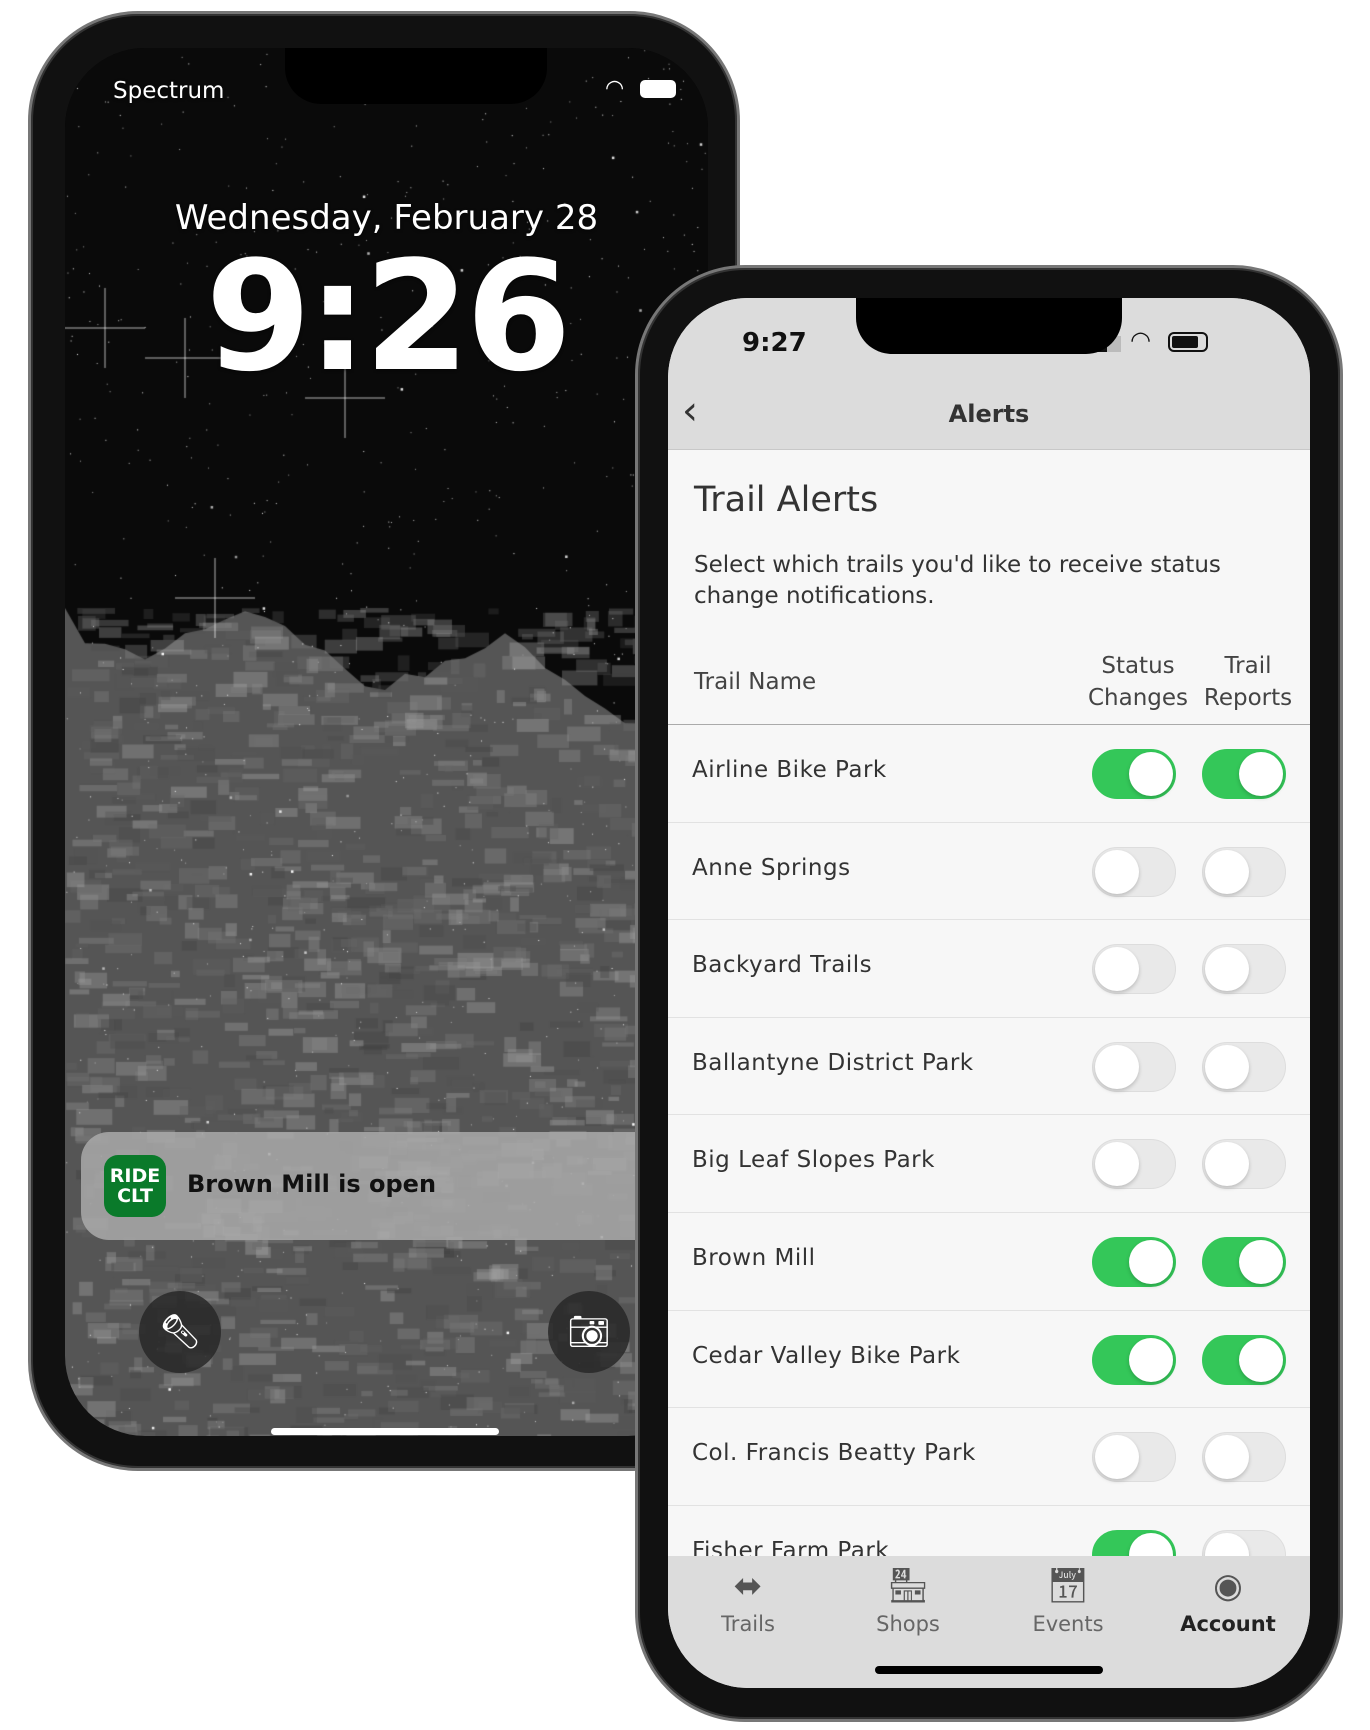 The image size is (1370, 1730). Describe the element at coordinates (908, 1624) in the screenshot. I see `tab-label: Shops` at that location.